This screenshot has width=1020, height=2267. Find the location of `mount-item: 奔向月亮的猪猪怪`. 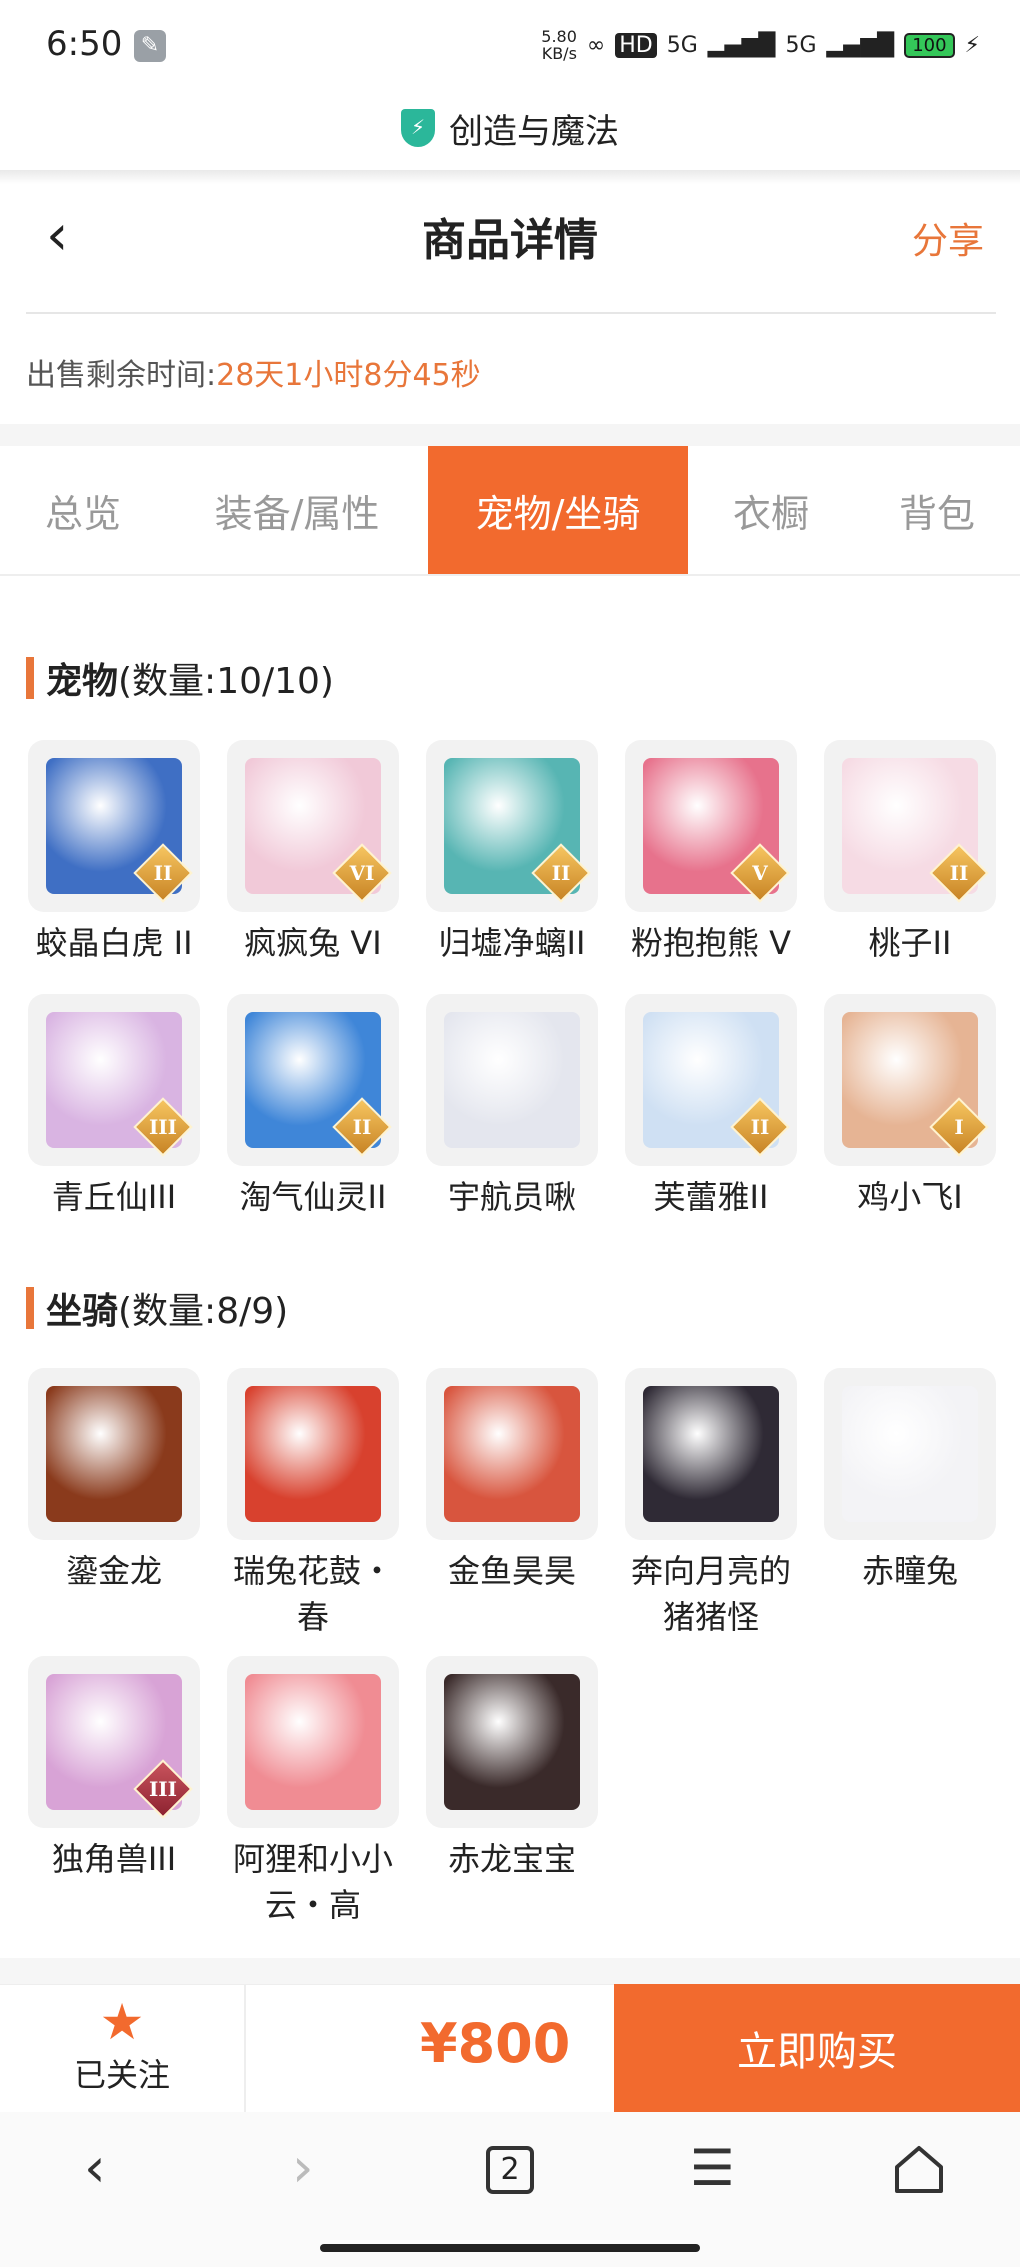

mount-item: 奔向月亮的猪猪怪 is located at coordinates (711, 1504).